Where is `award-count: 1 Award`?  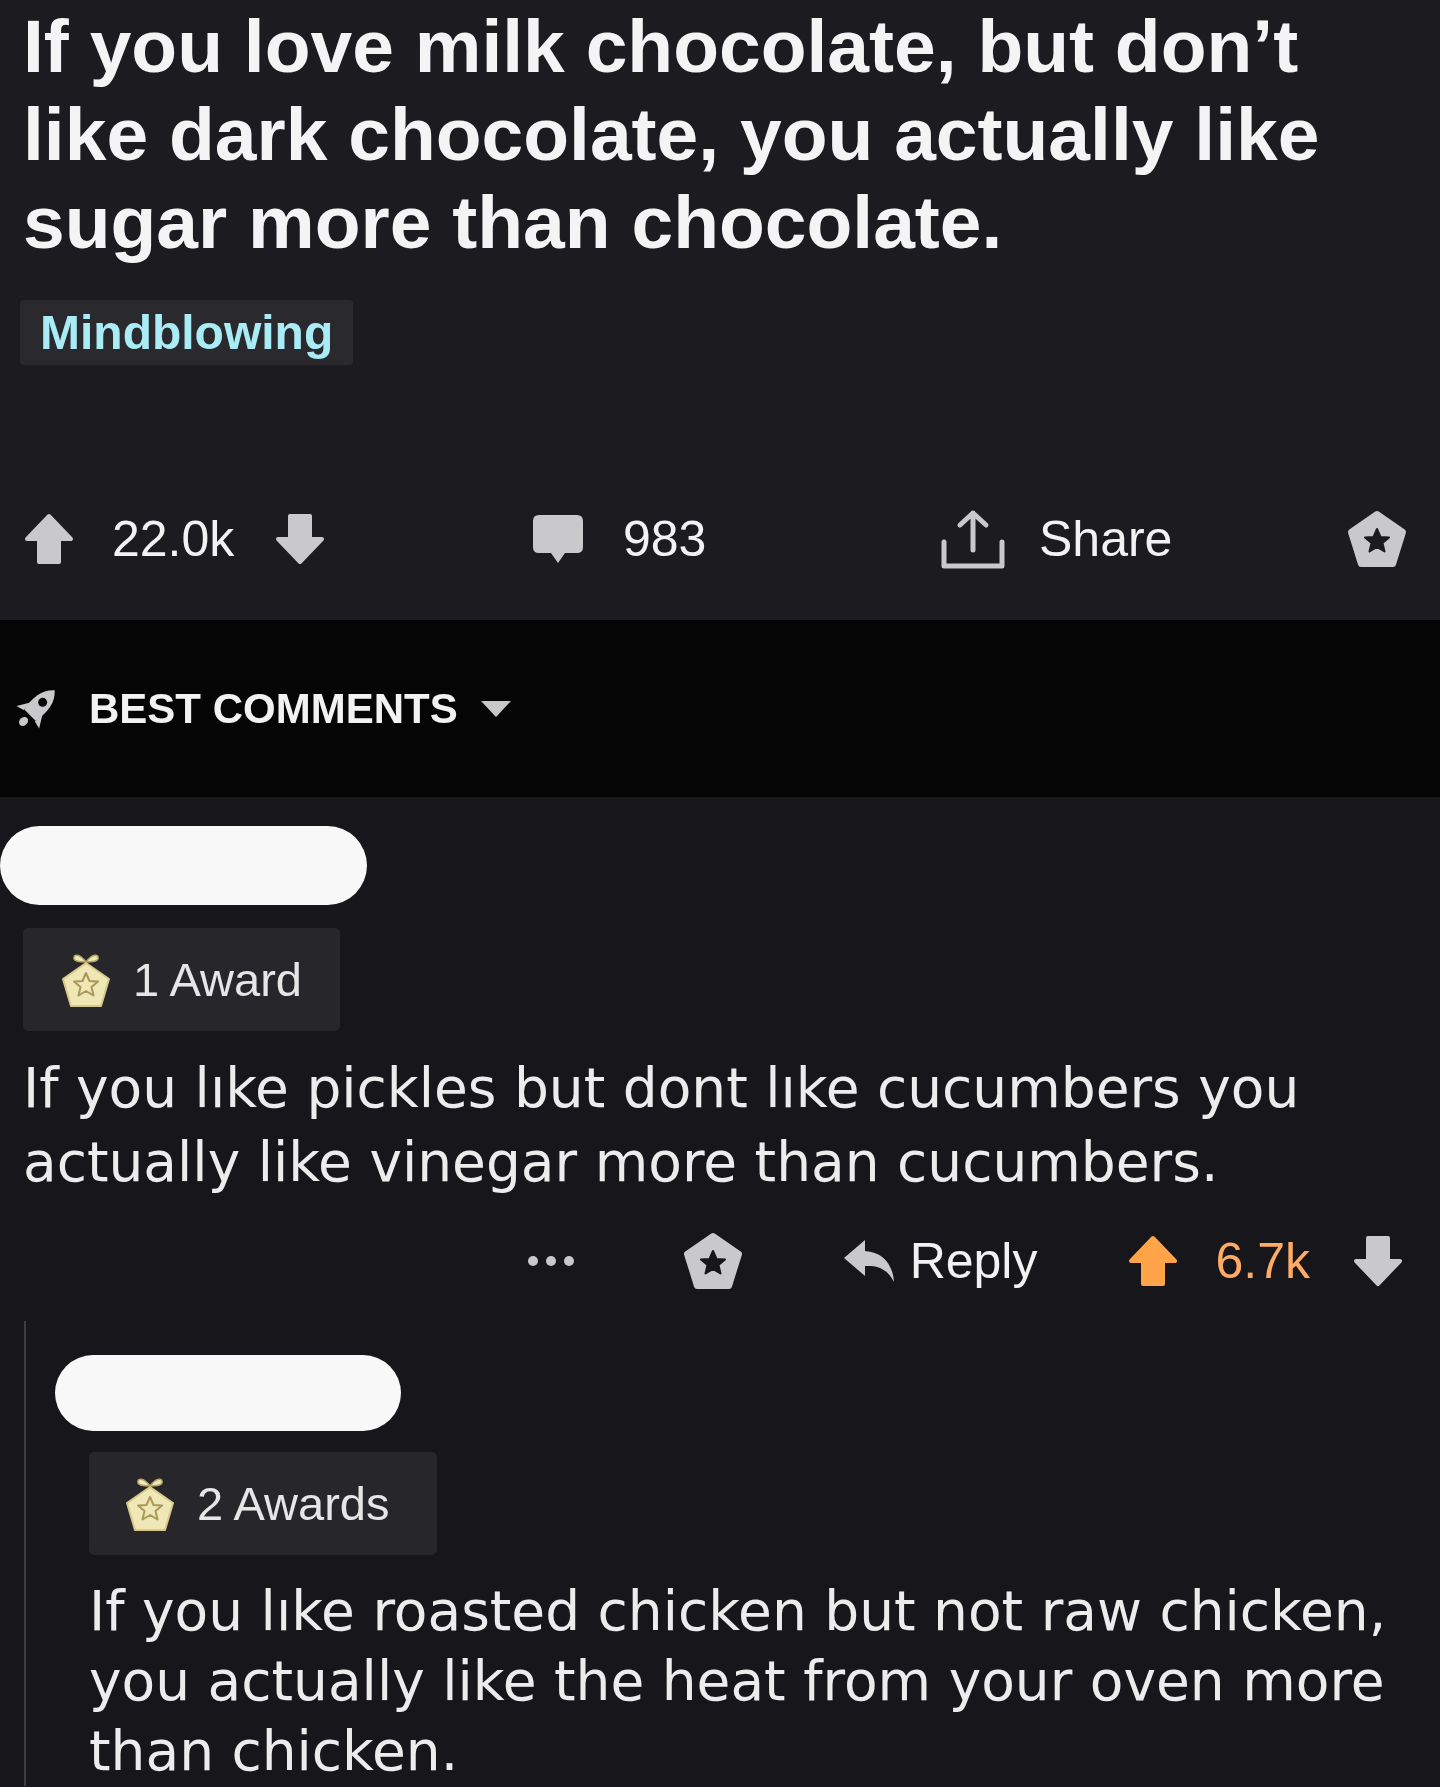
award-count: 1 Award is located at coordinates (217, 979).